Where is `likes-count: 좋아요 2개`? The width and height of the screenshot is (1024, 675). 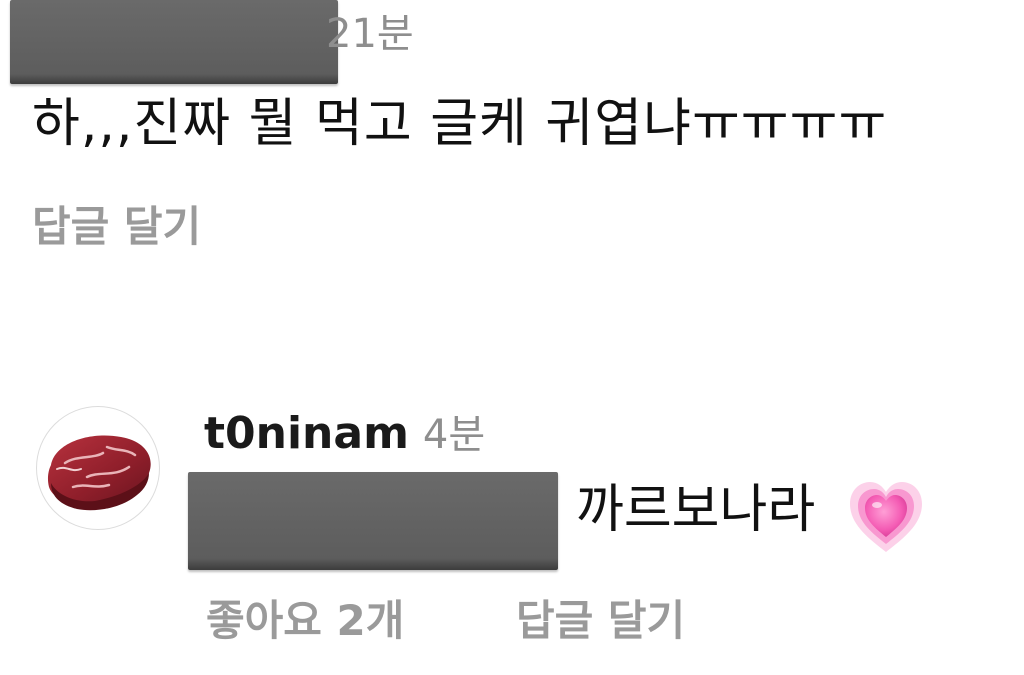
likes-count: 좋아요 2개 is located at coordinates (305, 621).